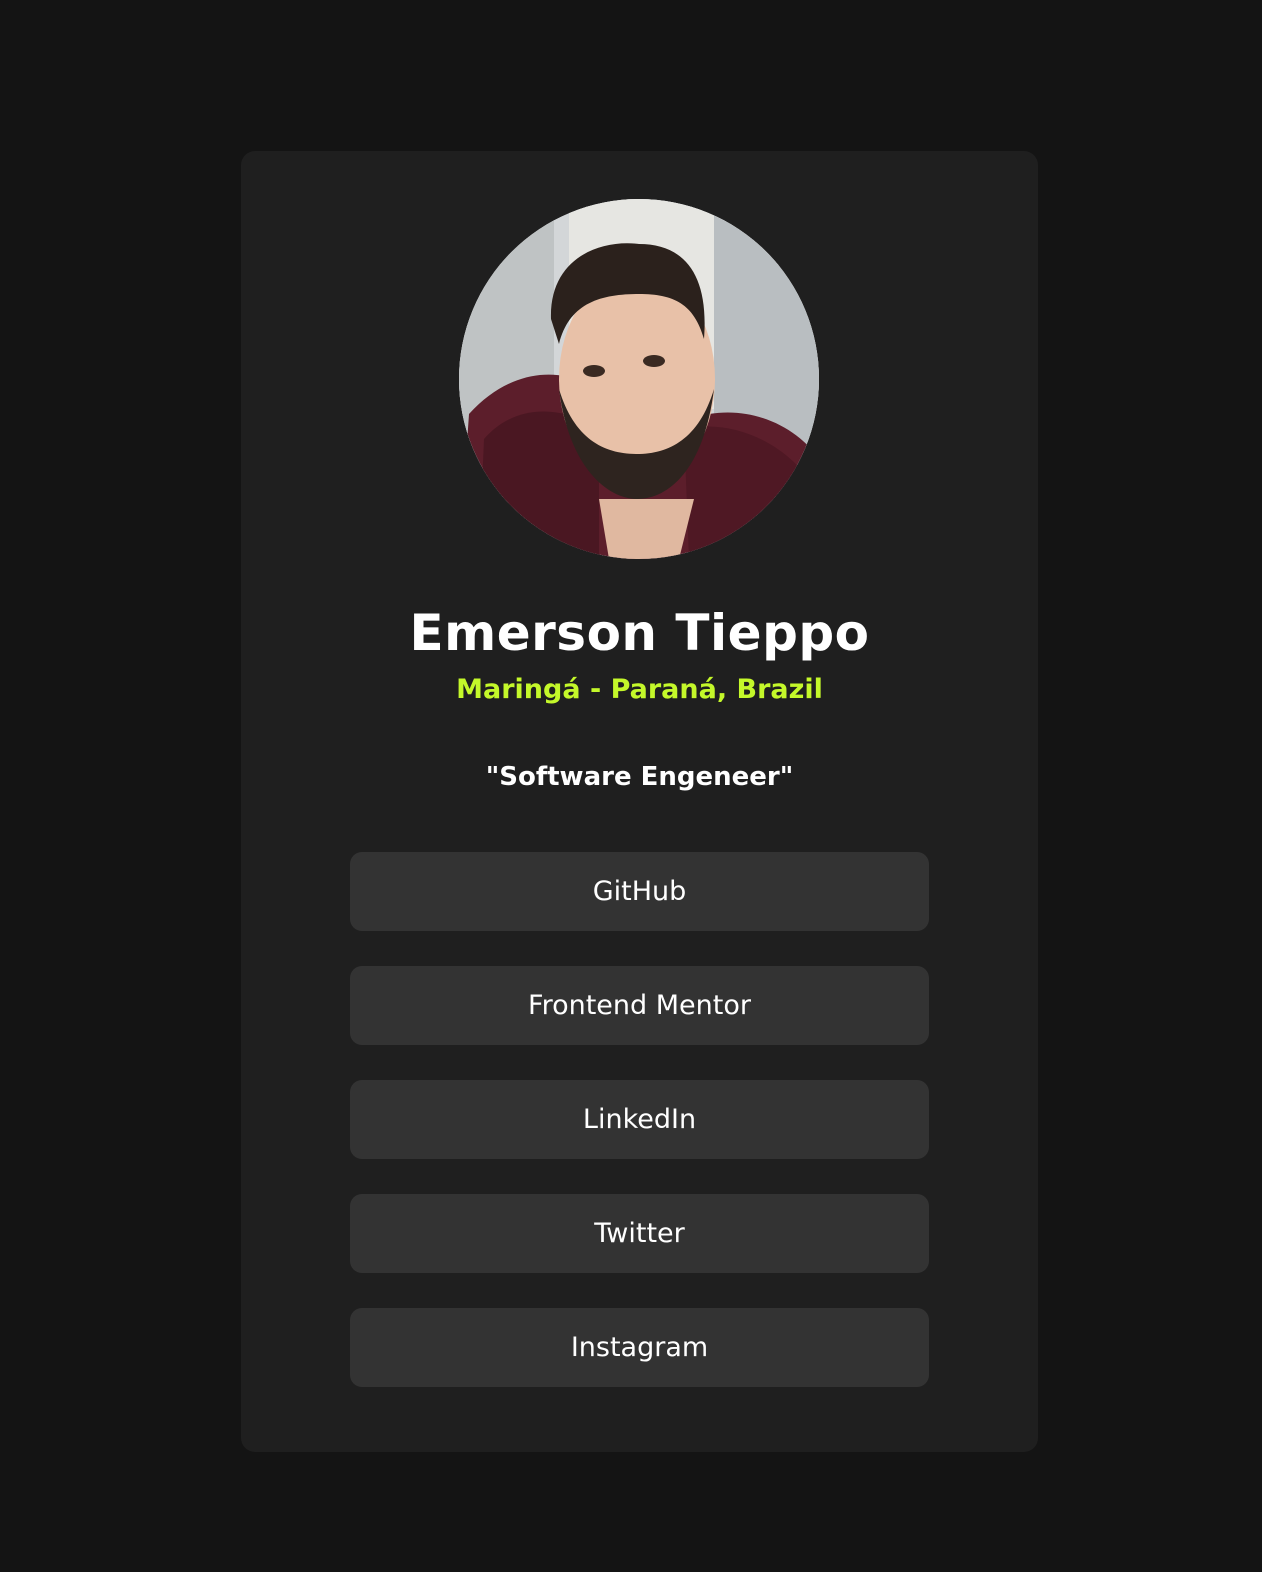  I want to click on profile-bio: "Software Engeneer", so click(639, 777).